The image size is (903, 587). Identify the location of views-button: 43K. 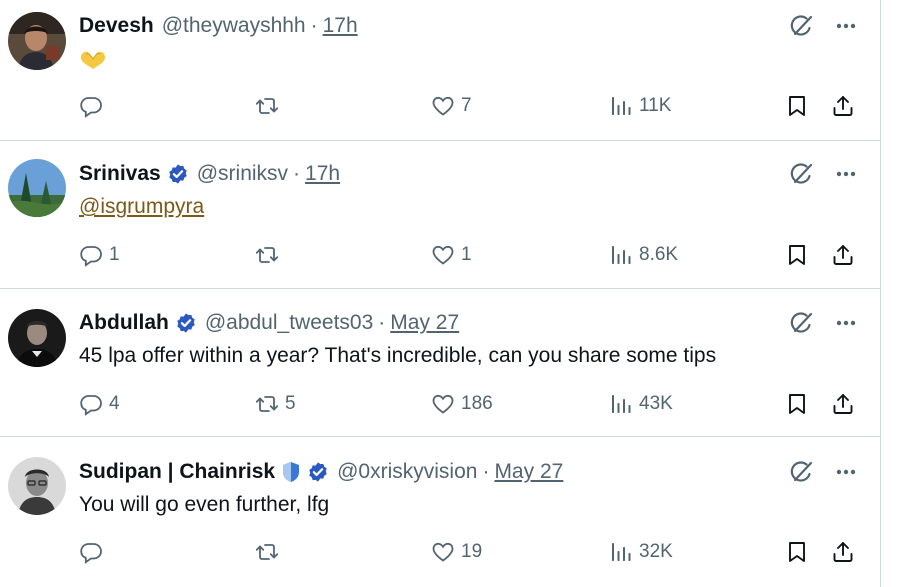
(641, 404).